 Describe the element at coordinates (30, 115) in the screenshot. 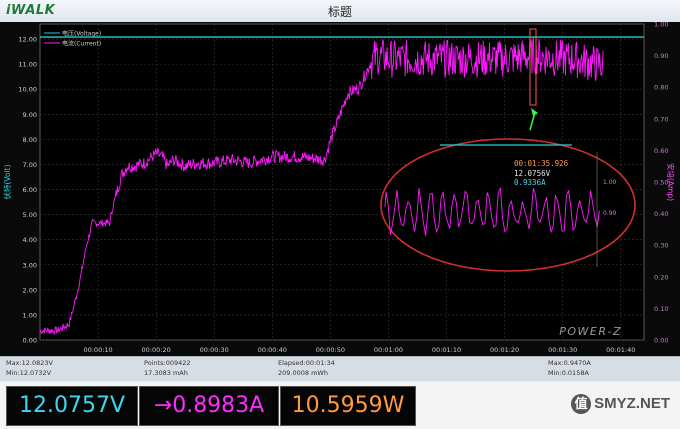

I see `left-tick-label: 9.00` at that location.